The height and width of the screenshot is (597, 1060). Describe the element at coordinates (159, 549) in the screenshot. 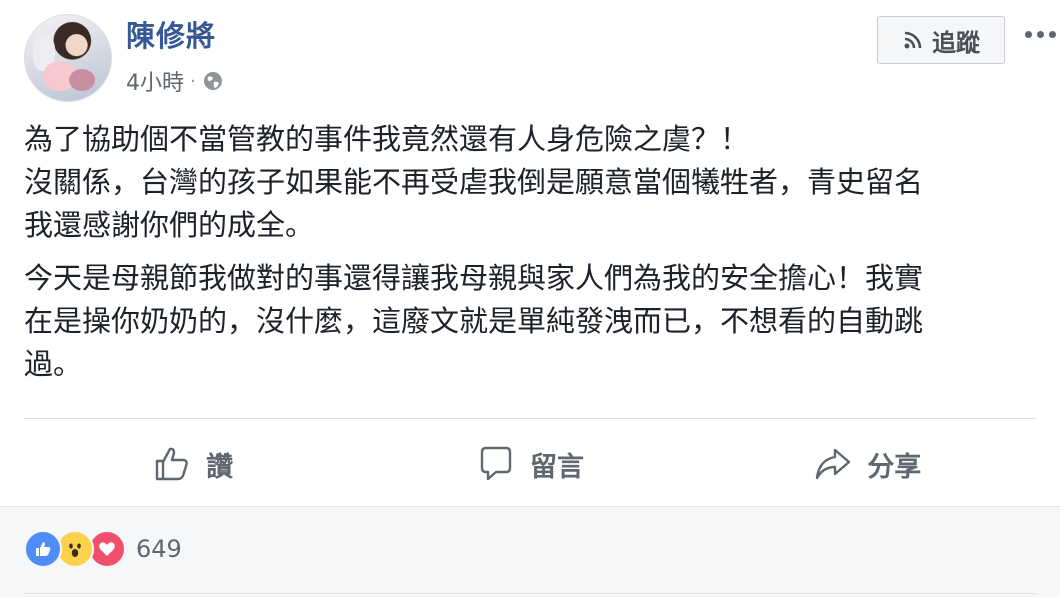

I see `reaction-count: 649` at that location.